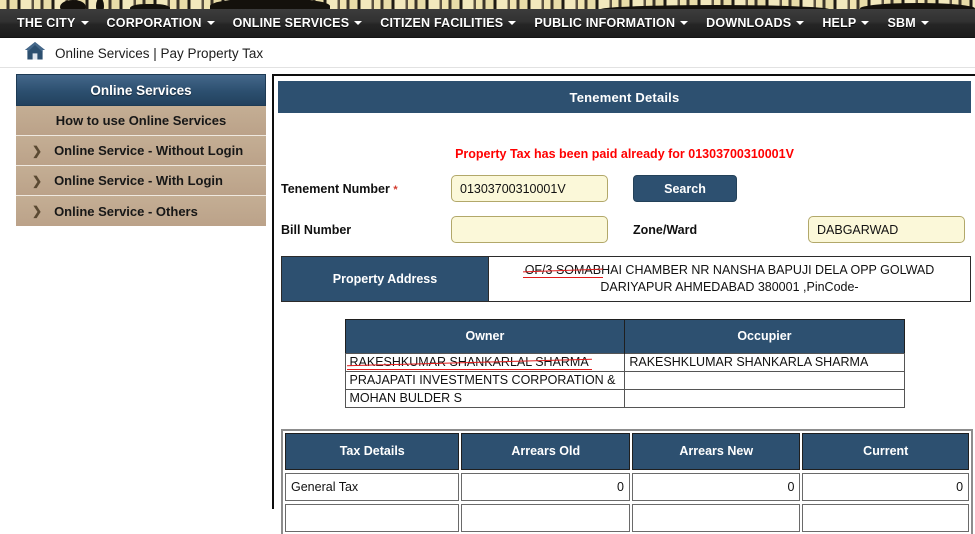 The height and width of the screenshot is (534, 975). I want to click on bill-number-input, so click(529, 229).